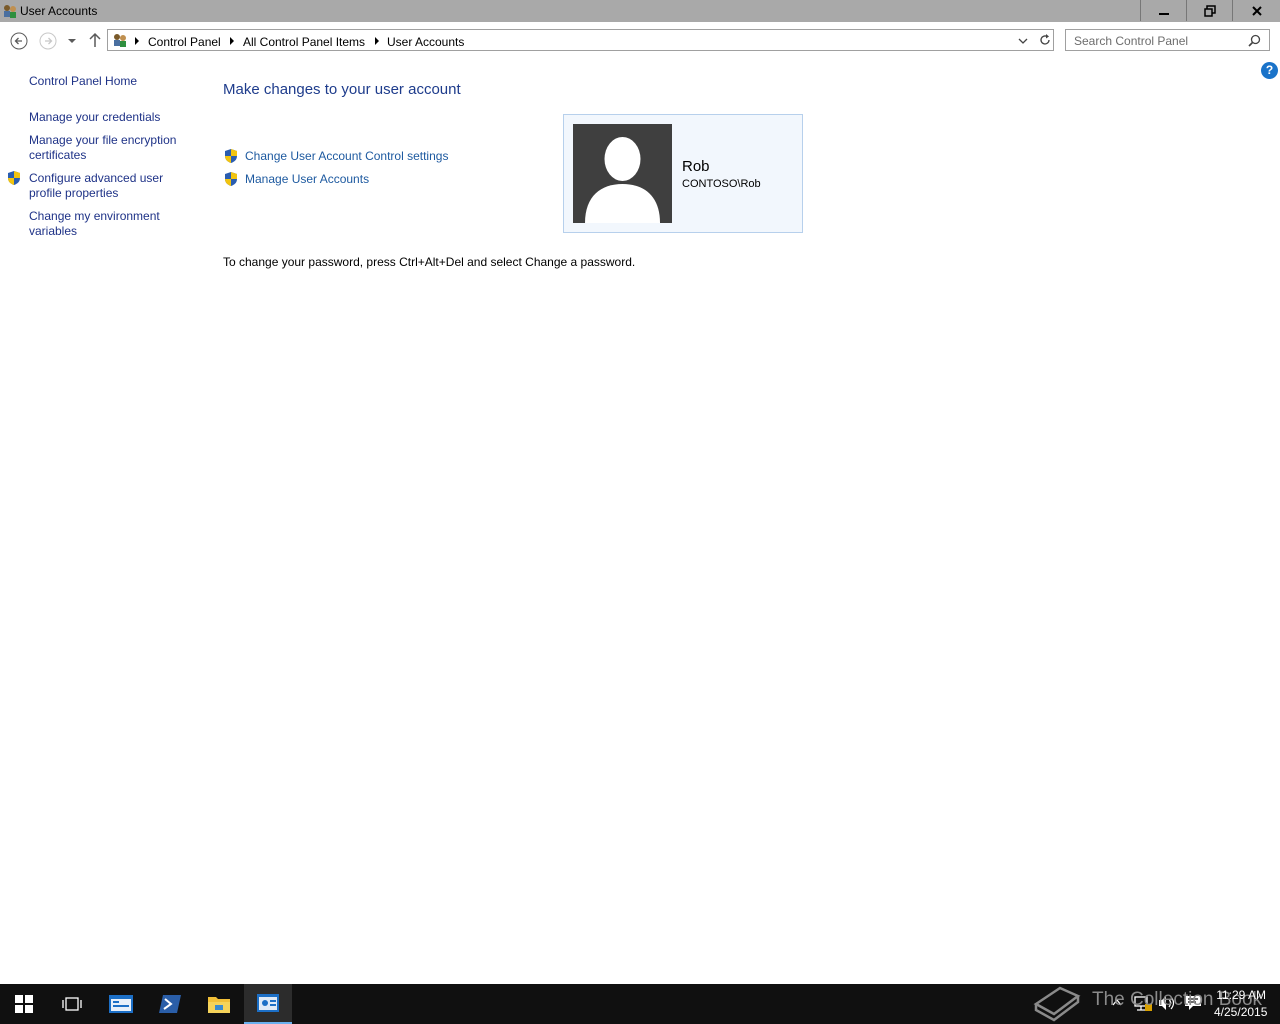  I want to click on chevron-down-icon, so click(72, 41).